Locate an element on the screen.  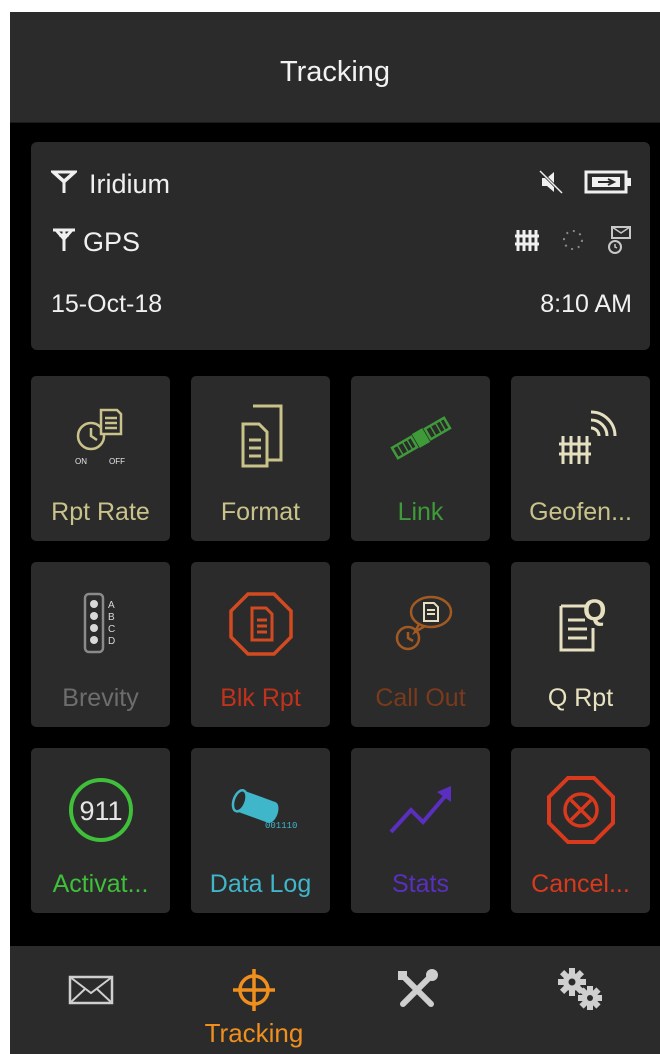
stats-trend-icon is located at coordinates (420, 810).